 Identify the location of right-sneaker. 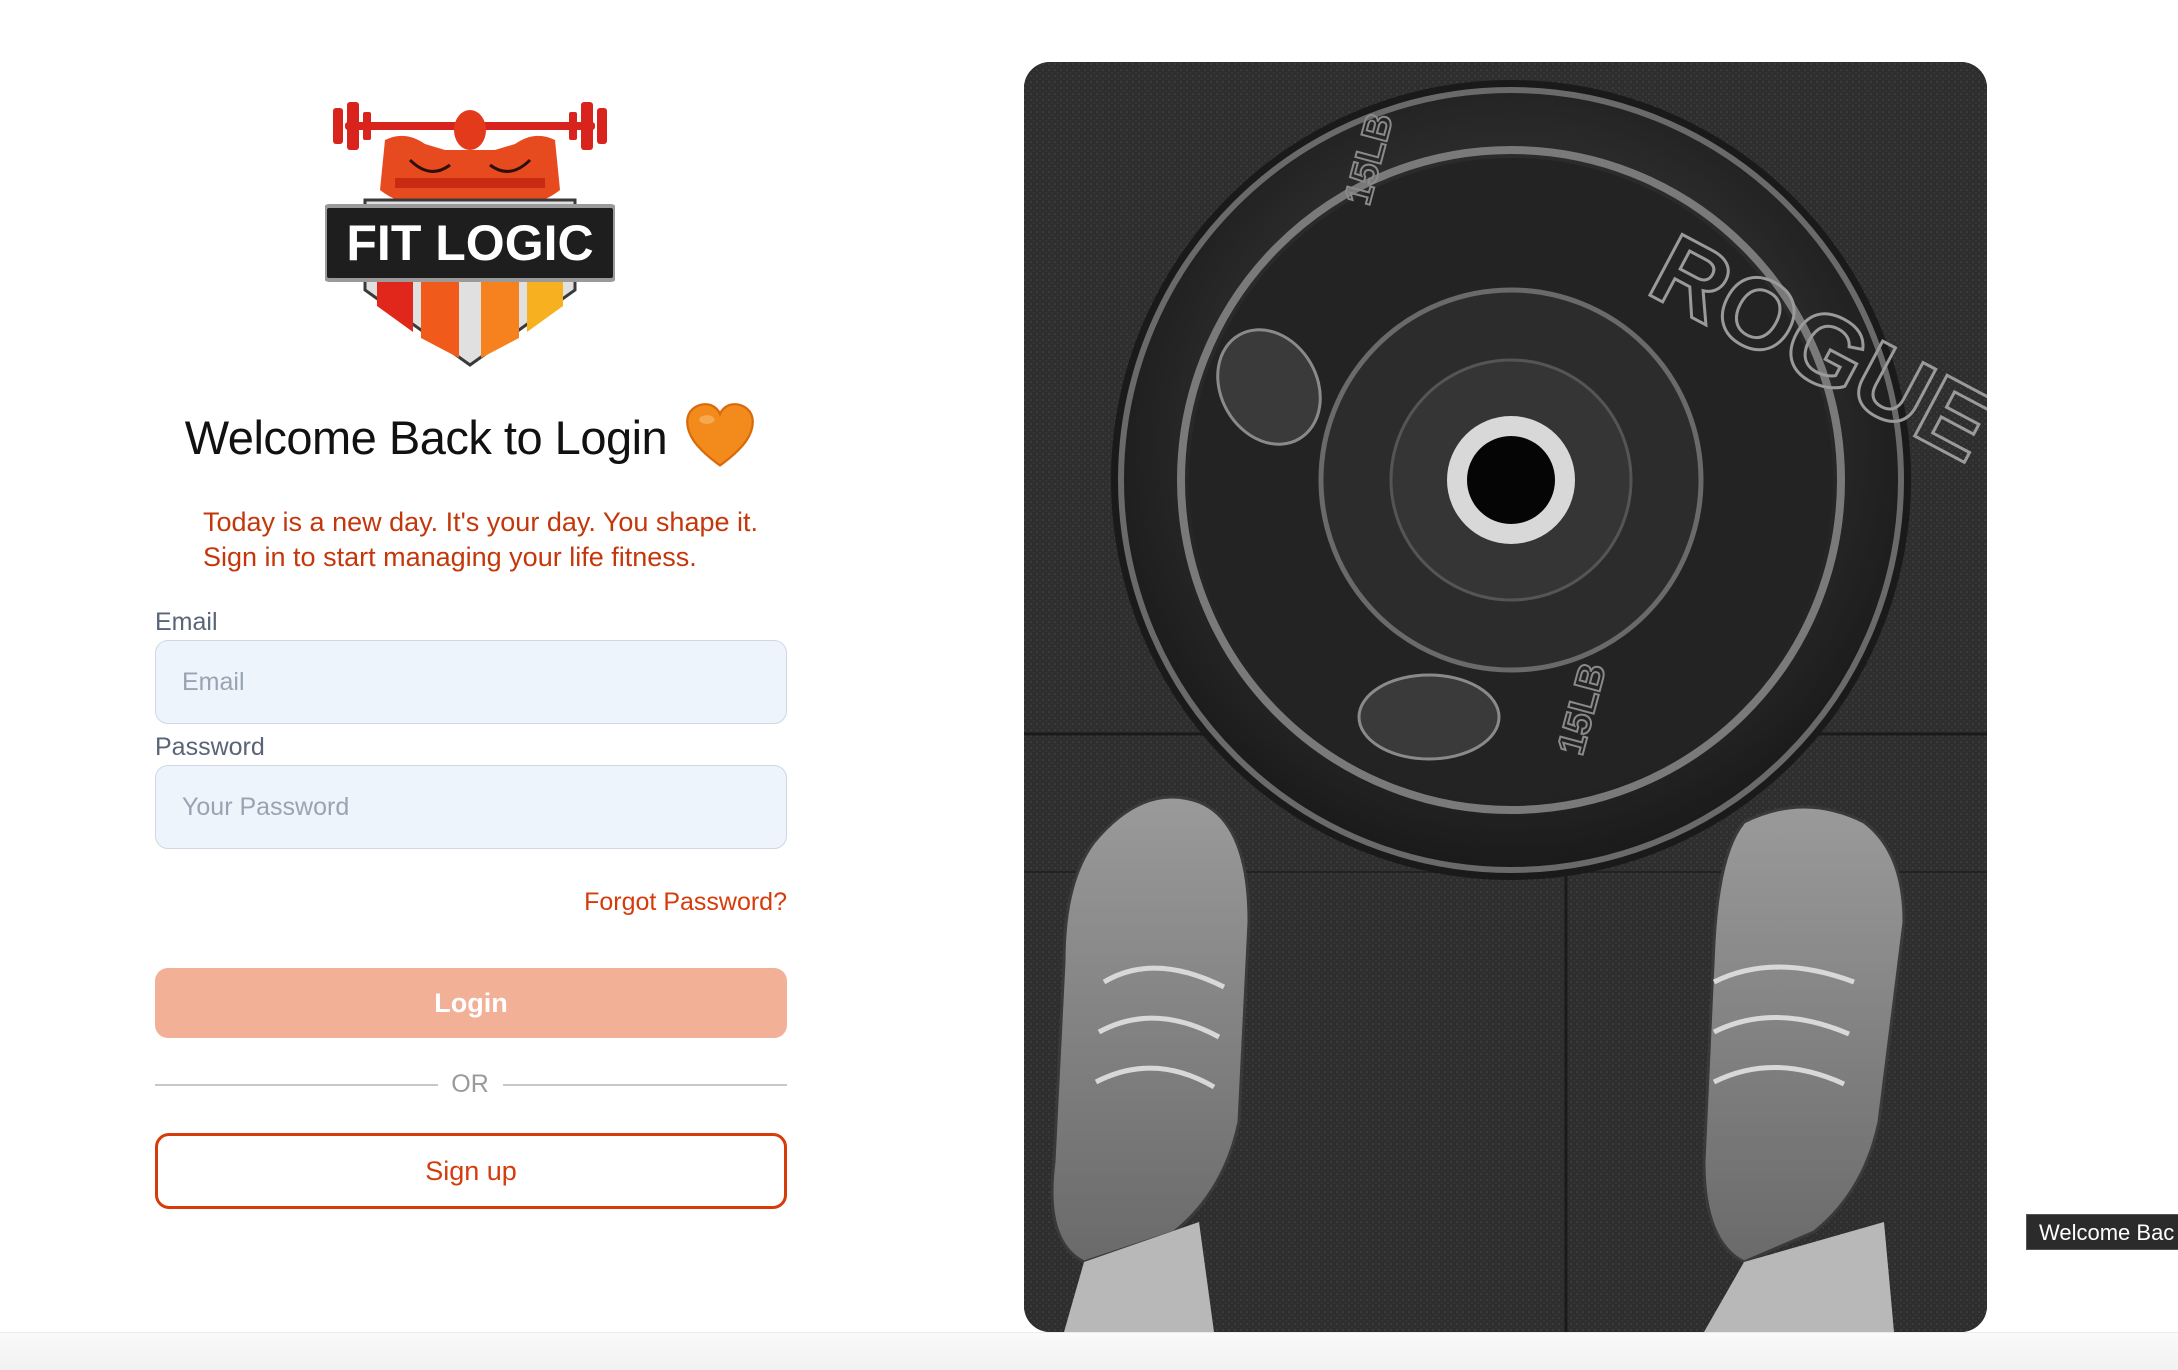
(1804, 1068).